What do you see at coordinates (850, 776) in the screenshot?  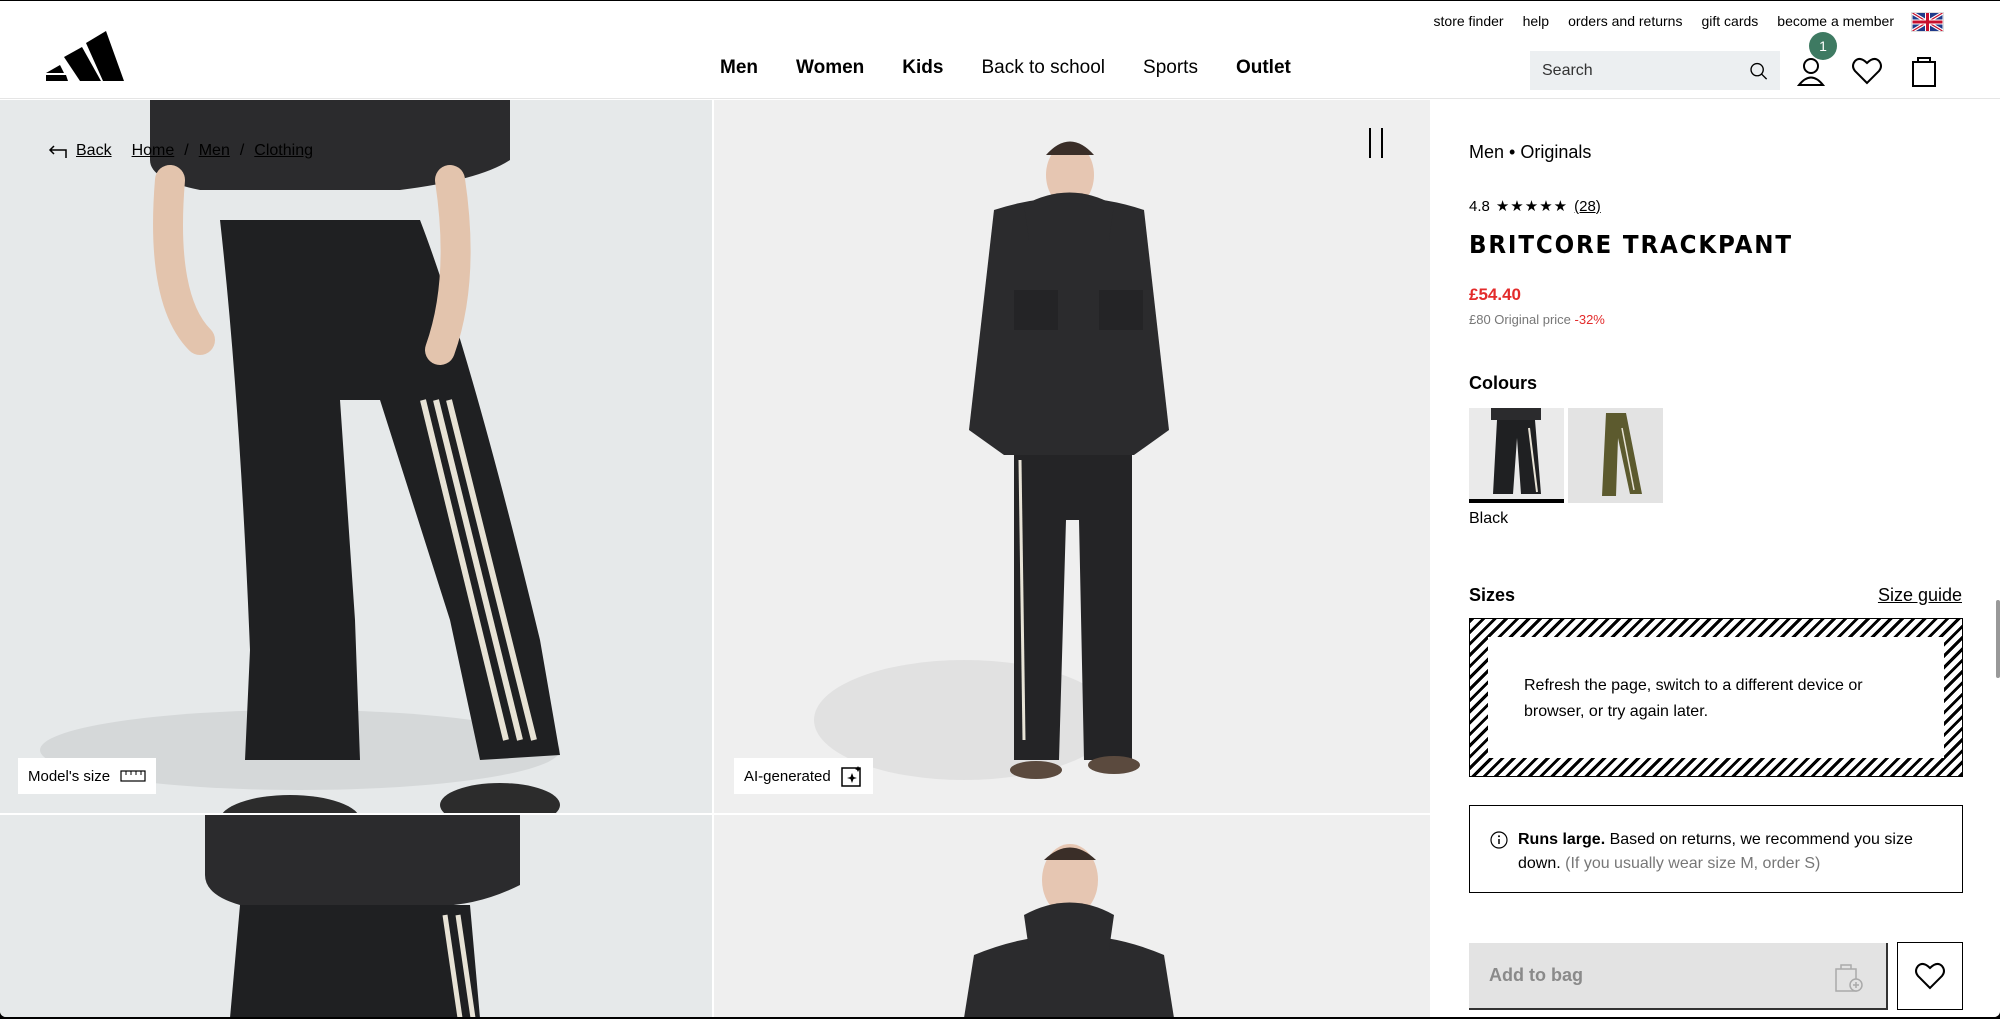 I see `ai-sparkle-icon` at bounding box center [850, 776].